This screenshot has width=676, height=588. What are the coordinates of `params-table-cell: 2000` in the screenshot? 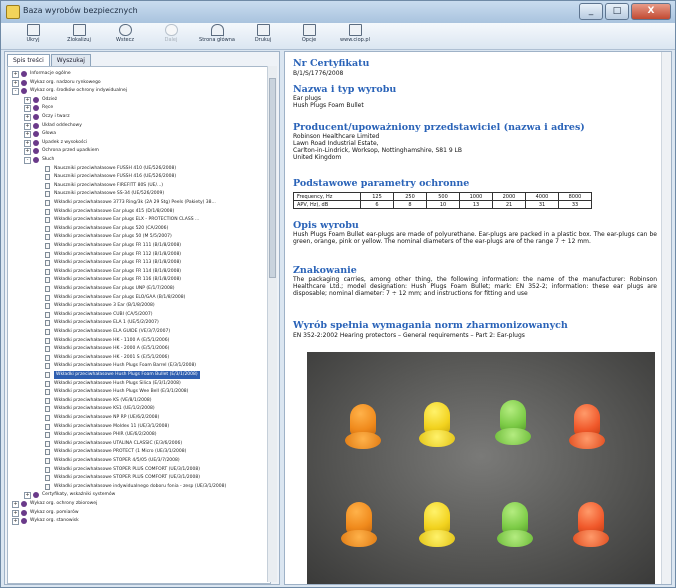 It's located at (509, 196).